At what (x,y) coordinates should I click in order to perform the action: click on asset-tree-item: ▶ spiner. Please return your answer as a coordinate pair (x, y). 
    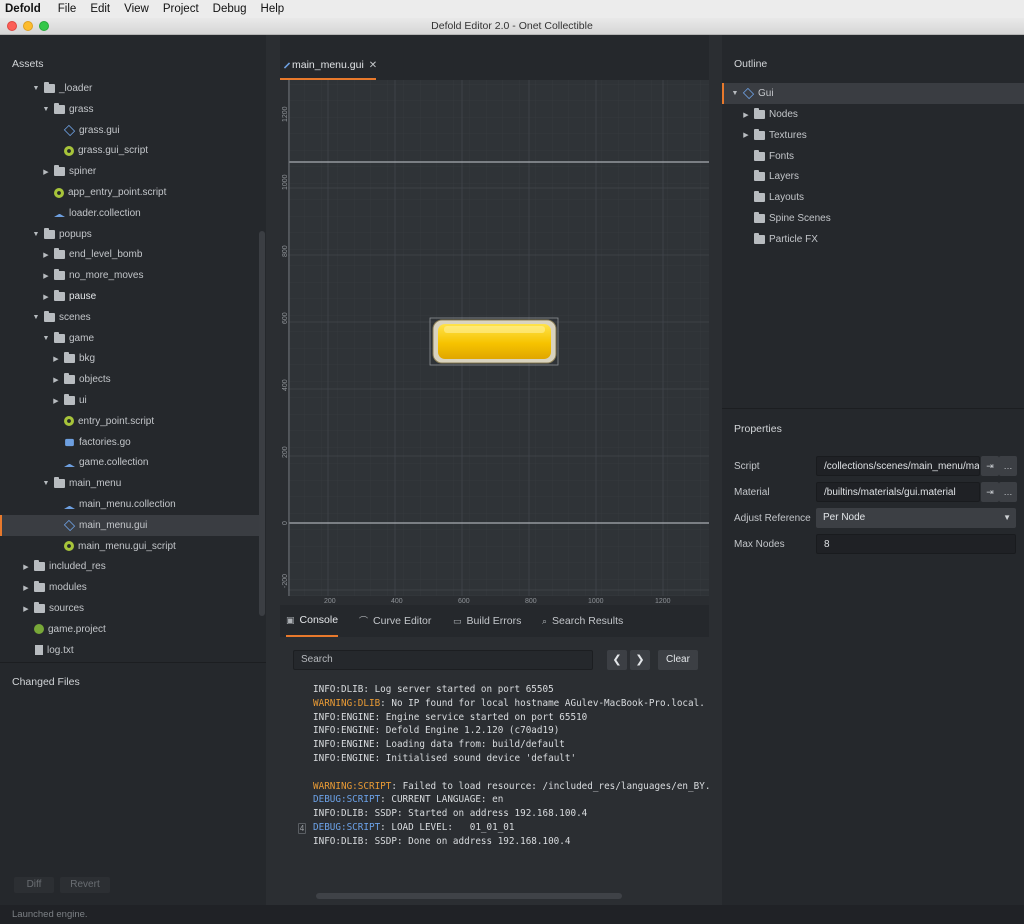
    Looking at the image, I should click on (130, 171).